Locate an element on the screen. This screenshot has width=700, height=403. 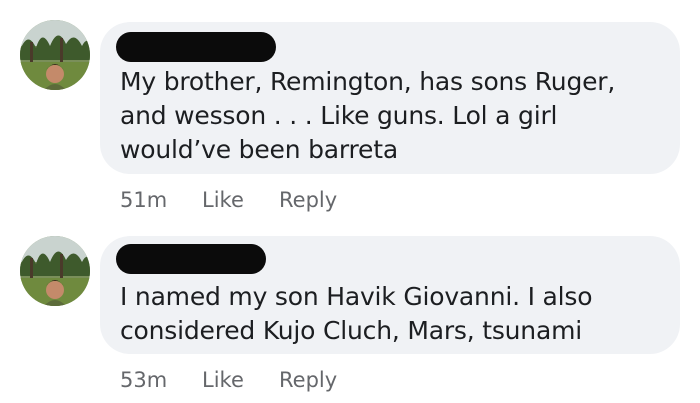
comment-timestamp: 53m is located at coordinates (143, 380).